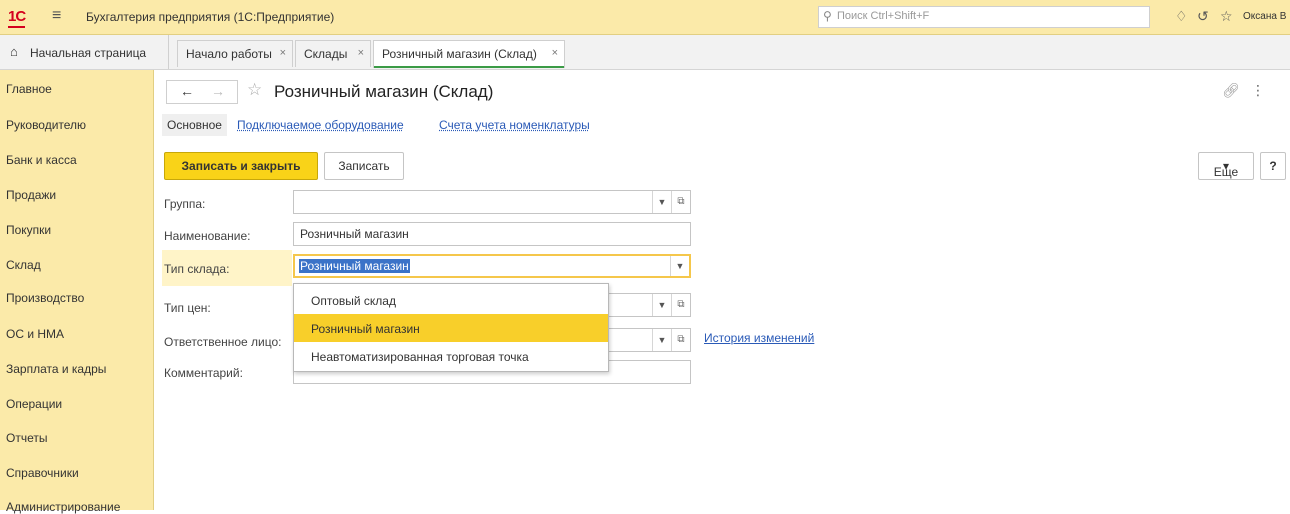  I want to click on tab-retail-store: Розничный магазин (Склад) ×, so click(469, 54).